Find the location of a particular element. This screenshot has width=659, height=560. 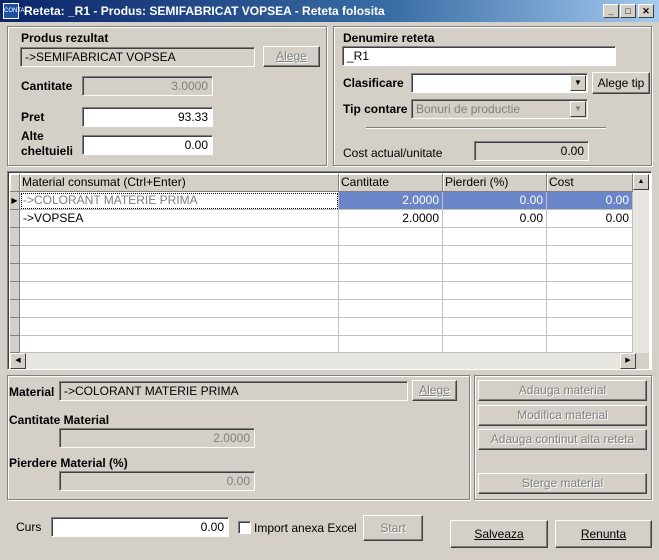

clasificare-combo: ▼ is located at coordinates (499, 83).